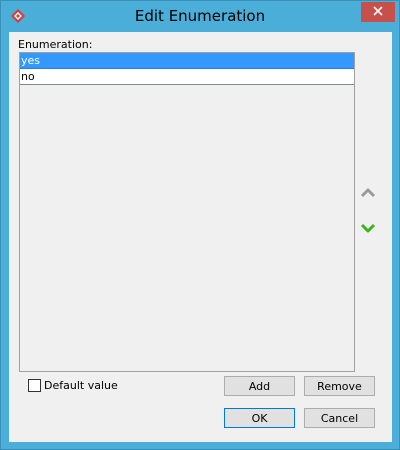 This screenshot has height=450, width=400. I want to click on close-button, so click(378, 12).